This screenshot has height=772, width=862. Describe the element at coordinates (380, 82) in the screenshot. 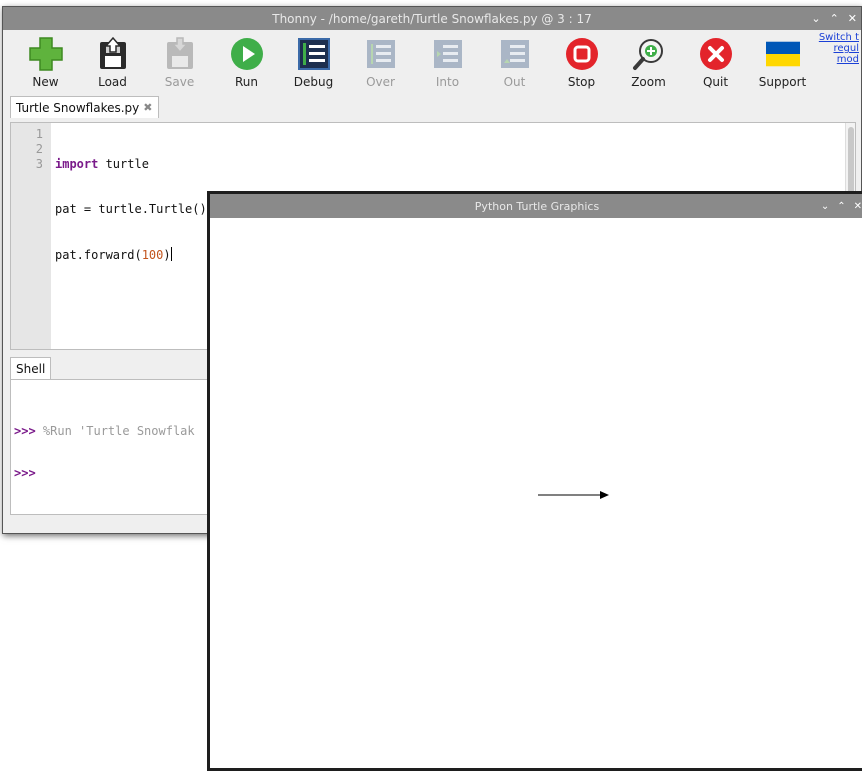

I see `step-over-label: Over` at that location.